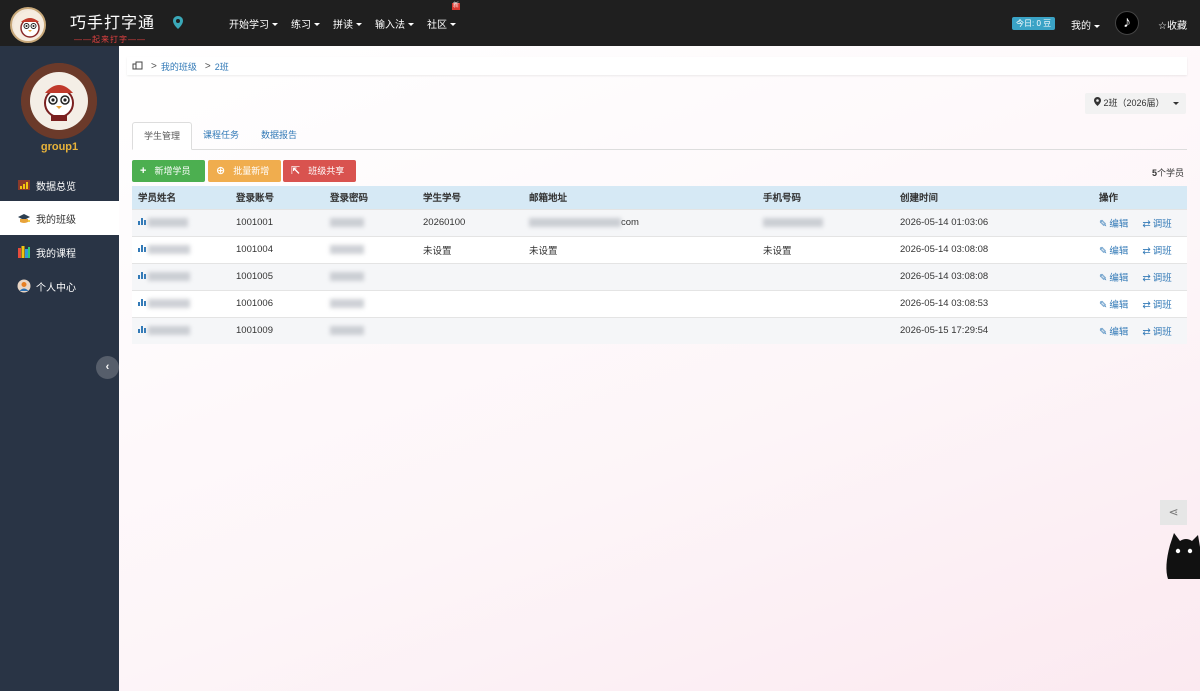  Describe the element at coordinates (1182, 556) in the screenshot. I see `cat-mascot` at that location.